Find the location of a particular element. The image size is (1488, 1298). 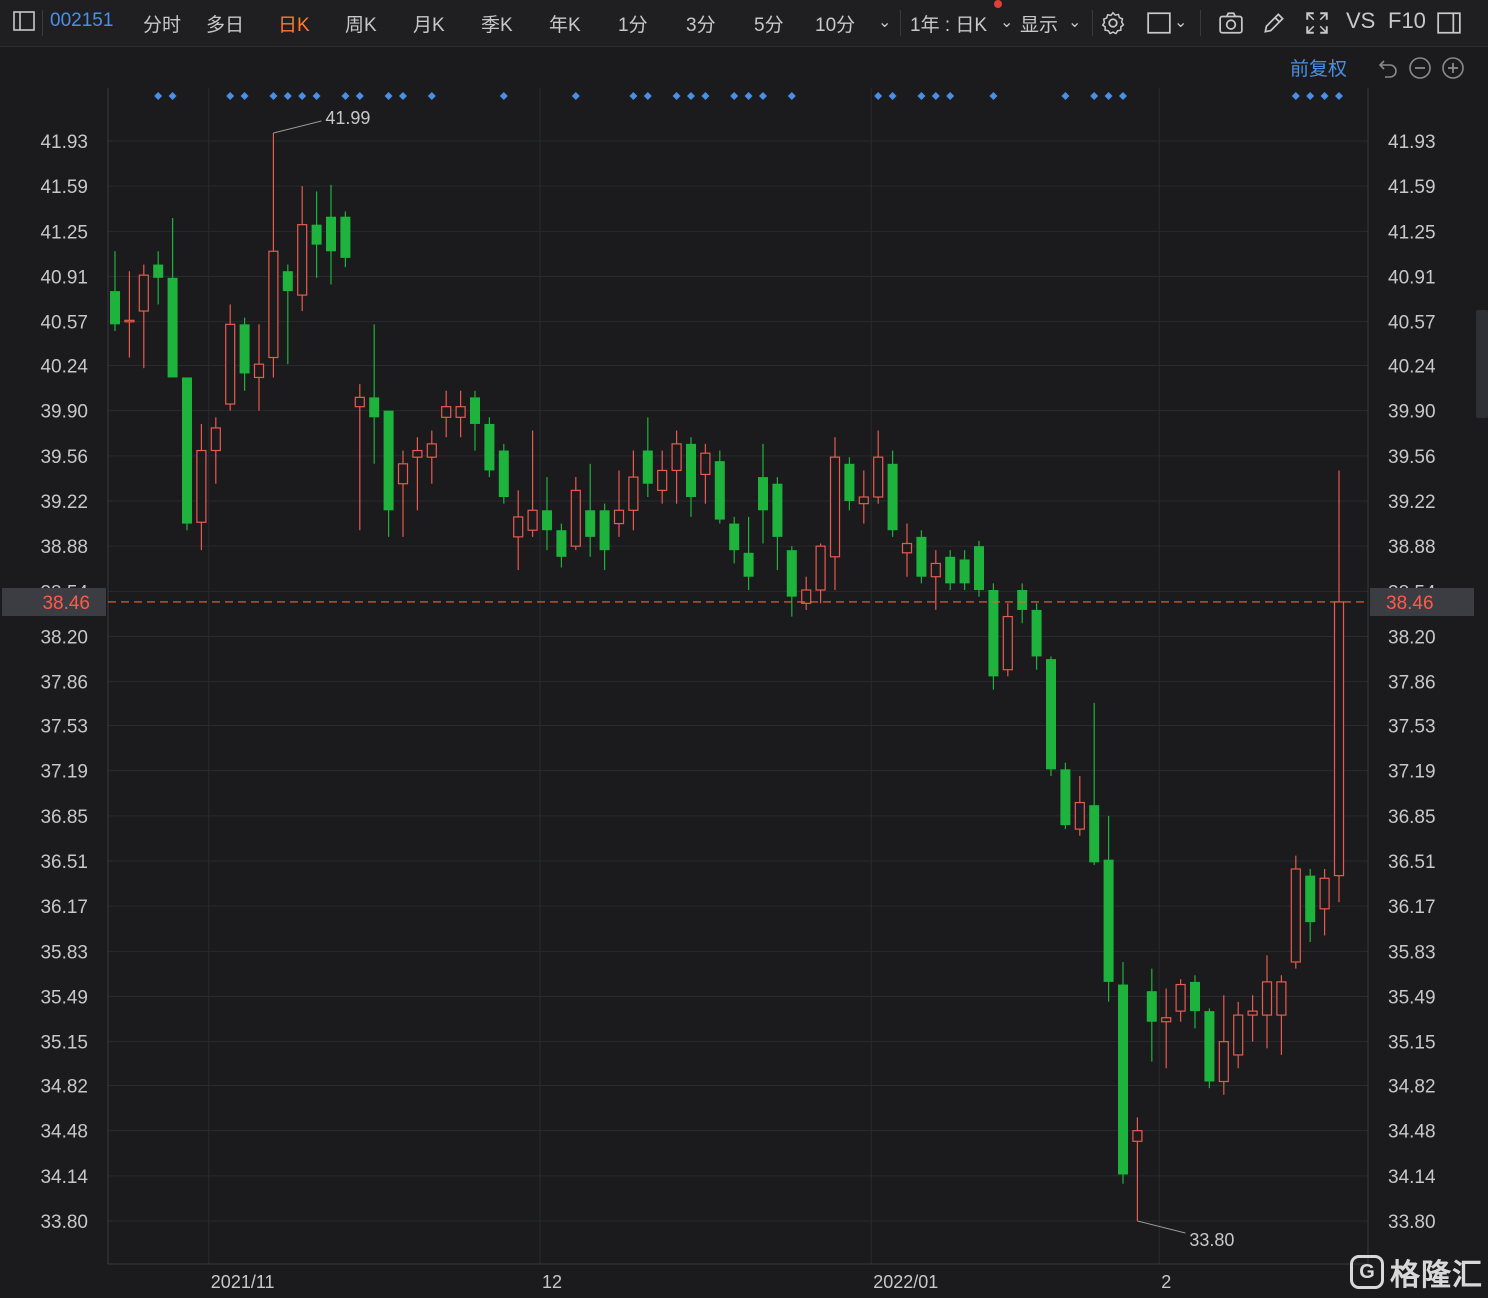

y-tick-label-left: 41.93 is located at coordinates (64, 142).